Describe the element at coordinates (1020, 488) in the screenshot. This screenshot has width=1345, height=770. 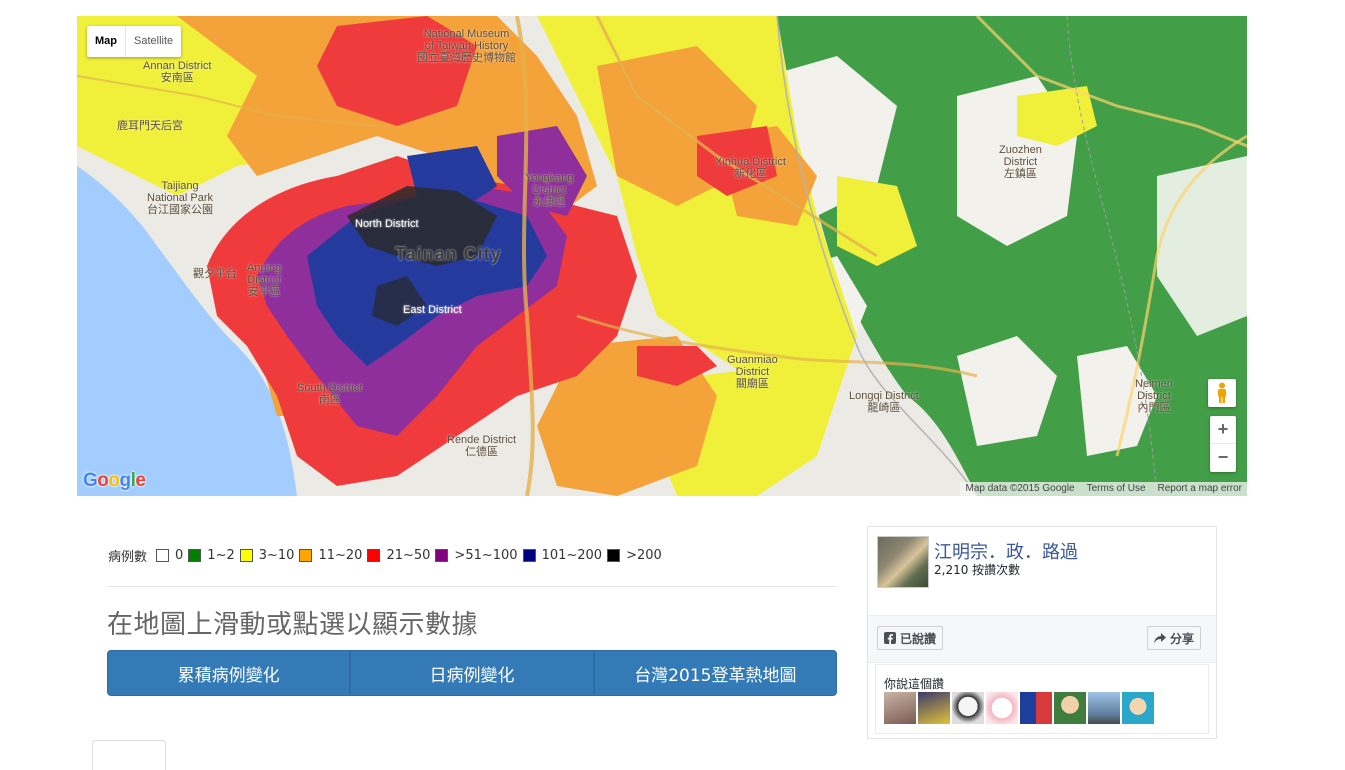
I see `map-data-credit: Map data ©2015 Google` at that location.